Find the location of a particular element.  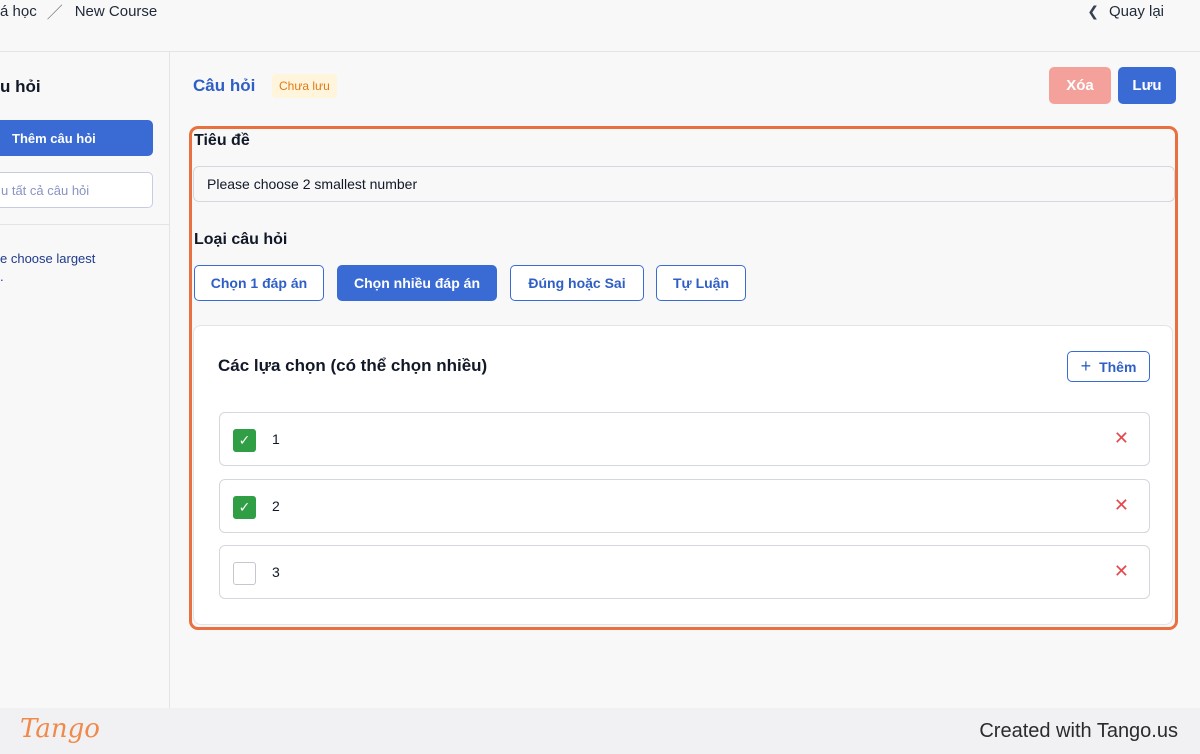

title-label: Tiêu đề is located at coordinates (222, 140).